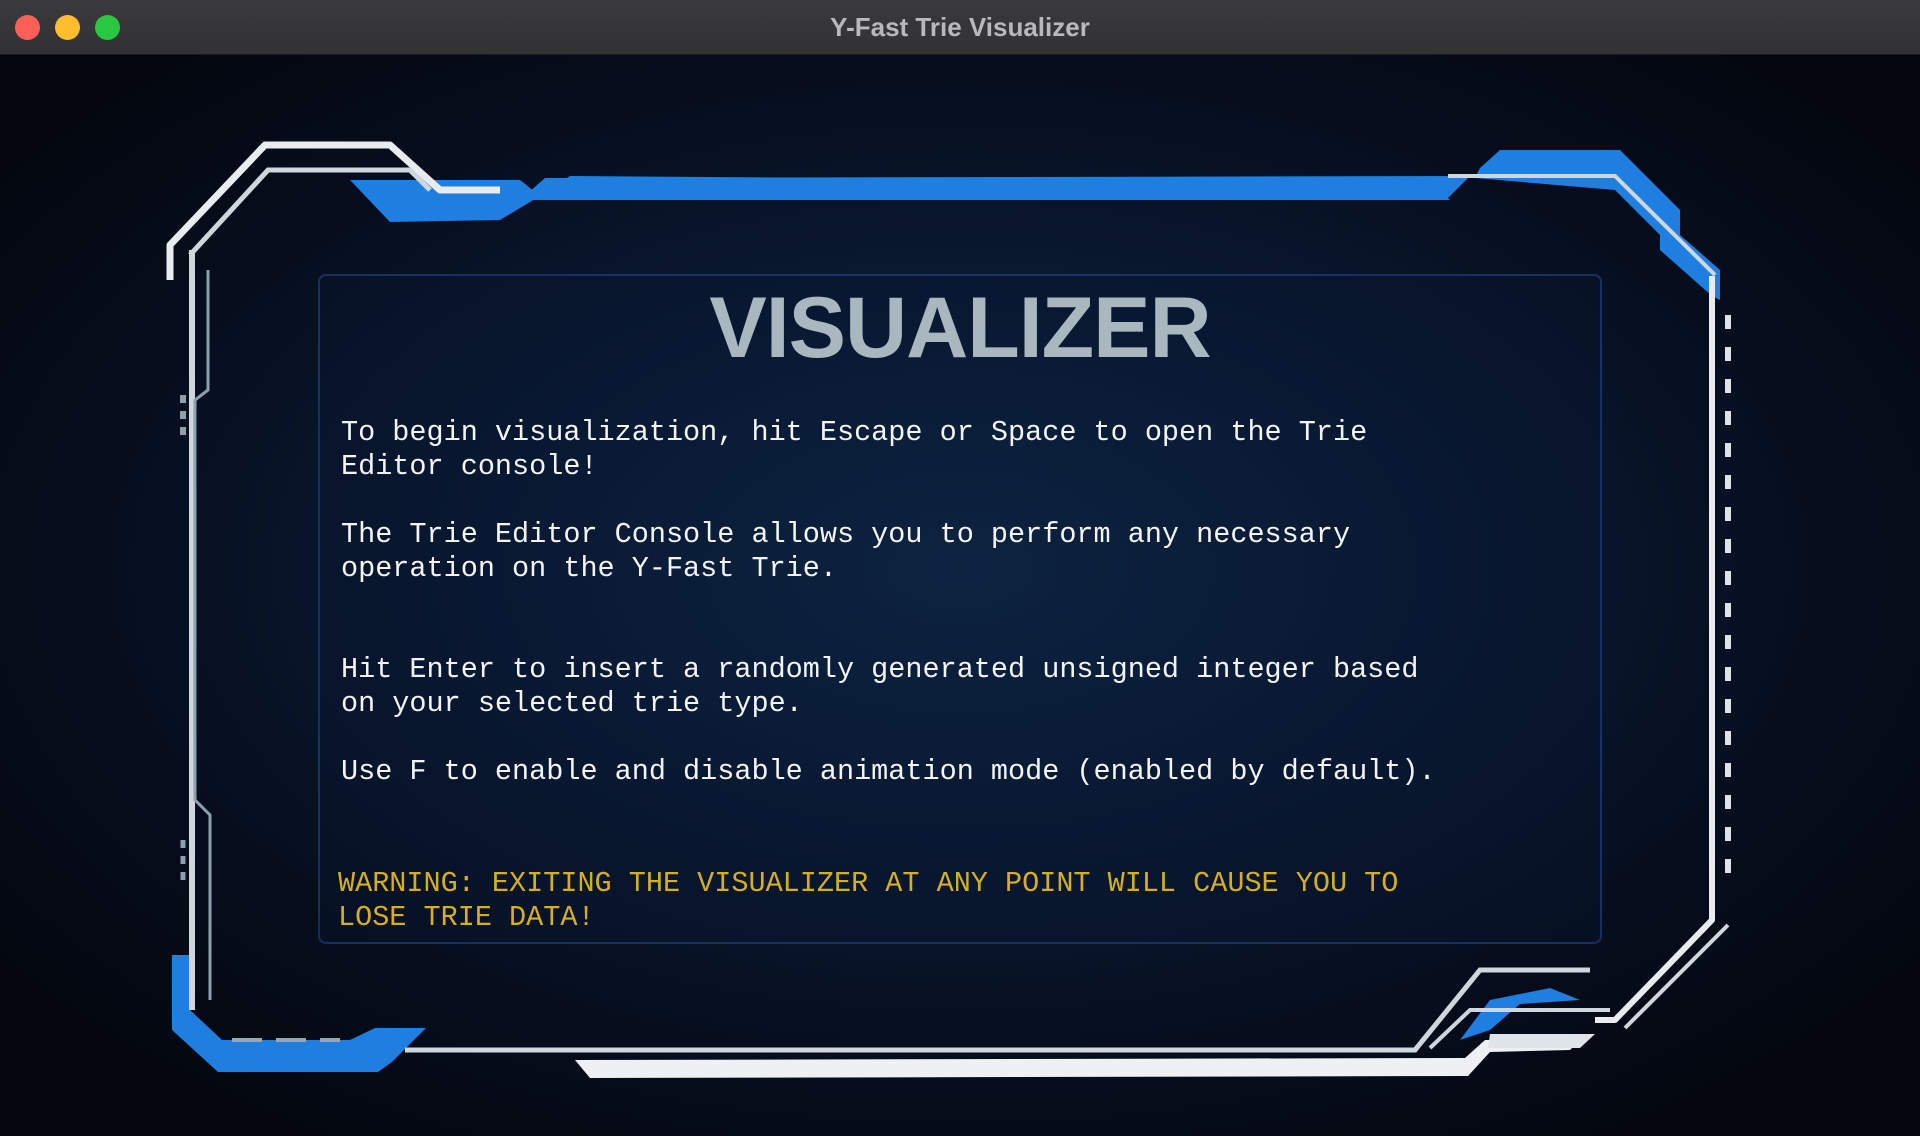 Image resolution: width=1920 pixels, height=1136 pixels. Describe the element at coordinates (1077, 1059) in the screenshot. I see `hud-frame-bottom-bar` at that location.